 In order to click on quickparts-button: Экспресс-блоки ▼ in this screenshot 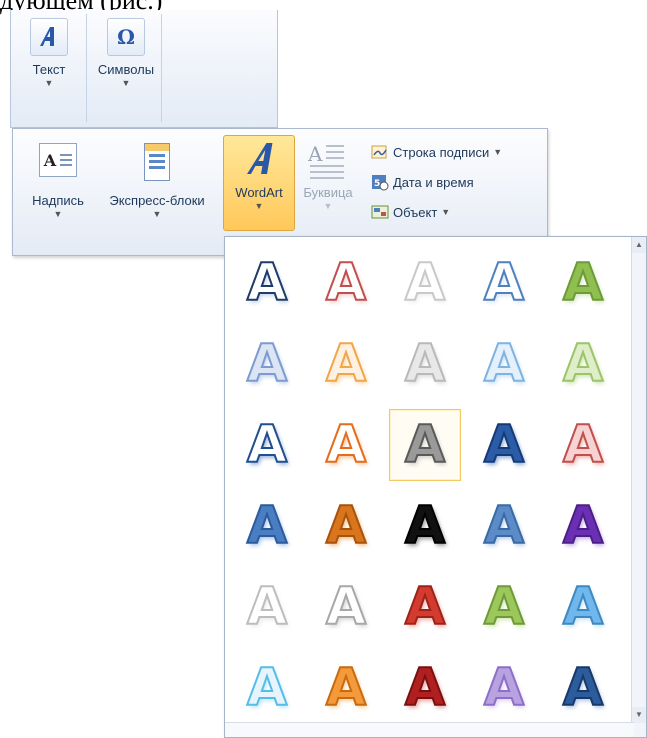, I will do `click(157, 181)`.